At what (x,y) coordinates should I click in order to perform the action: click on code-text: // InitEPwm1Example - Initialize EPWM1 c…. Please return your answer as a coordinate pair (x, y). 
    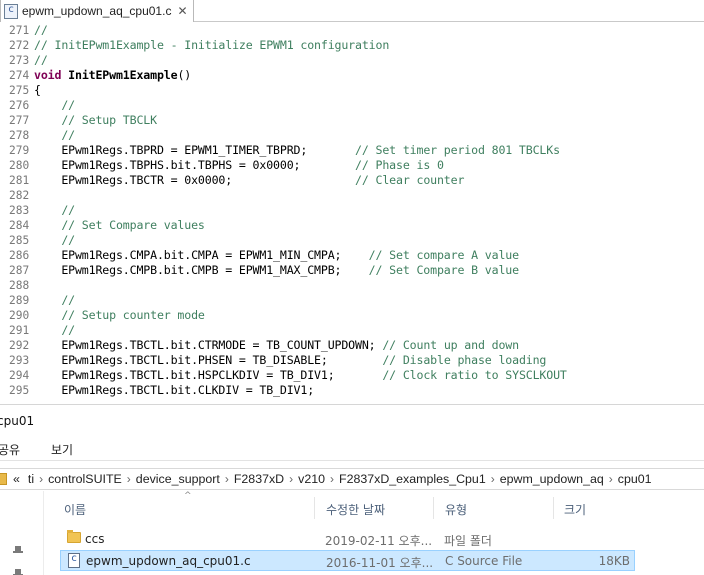
    Looking at the image, I should click on (211, 45).